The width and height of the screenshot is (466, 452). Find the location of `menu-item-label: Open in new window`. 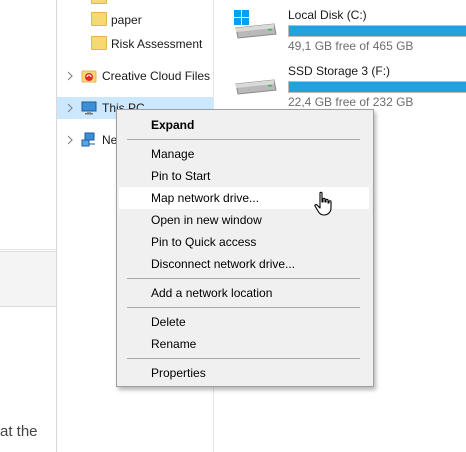

menu-item-label: Open in new window is located at coordinates (206, 220).